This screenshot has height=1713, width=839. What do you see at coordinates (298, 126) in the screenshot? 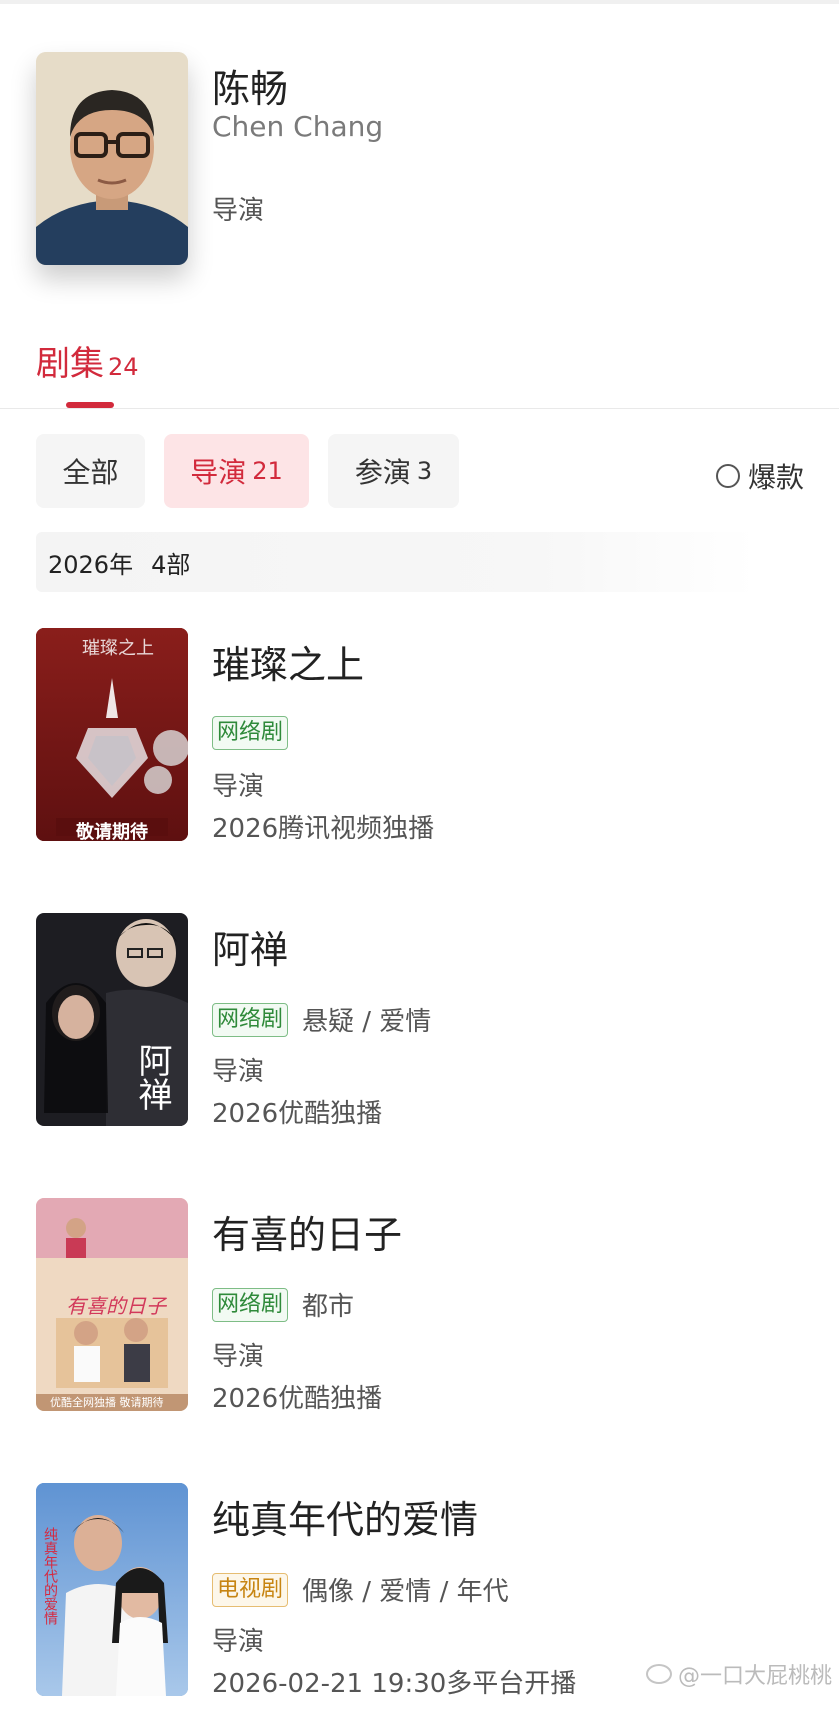
I see `person-name-en: Chen Chang` at bounding box center [298, 126].